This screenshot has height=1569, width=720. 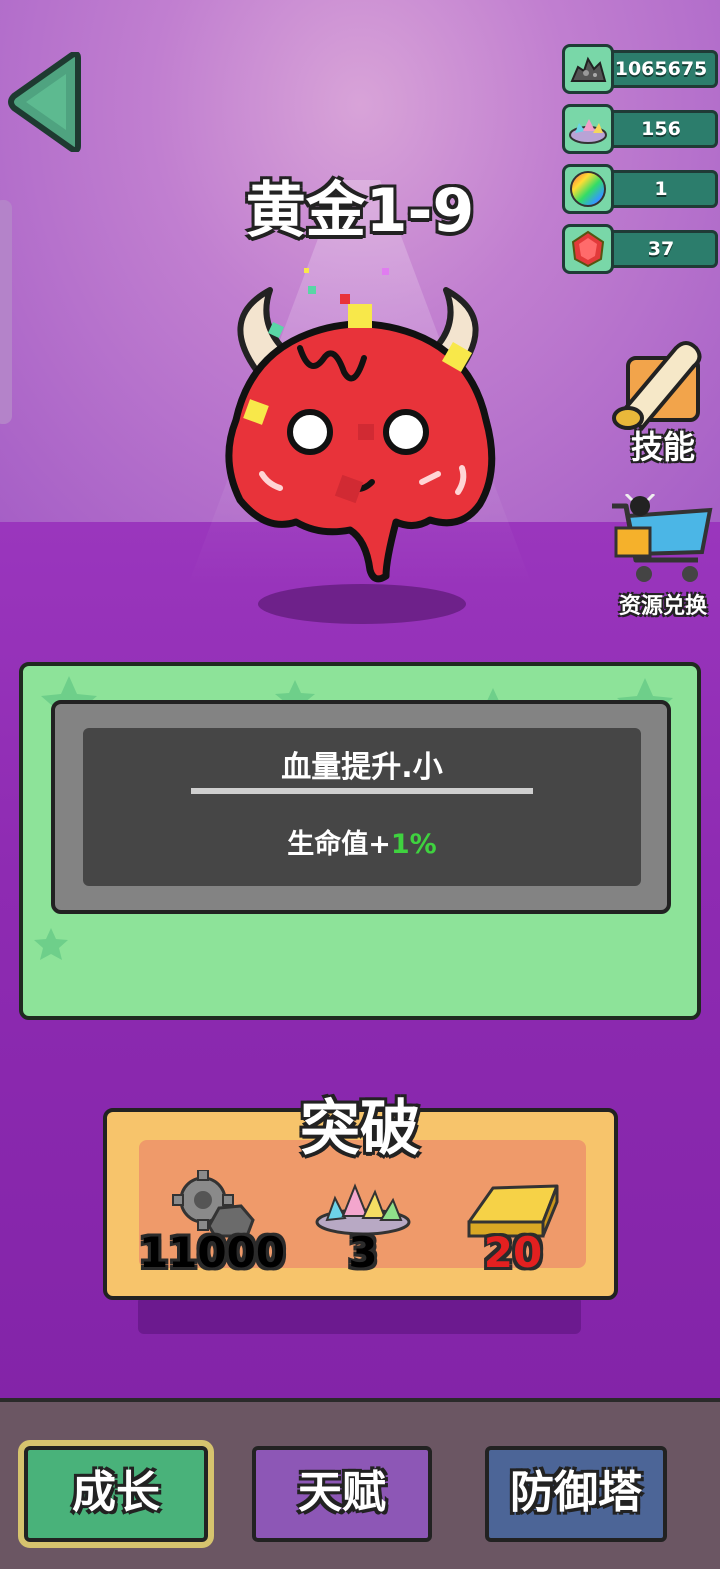 What do you see at coordinates (661, 69) in the screenshot?
I see `resource-value: 1065675` at bounding box center [661, 69].